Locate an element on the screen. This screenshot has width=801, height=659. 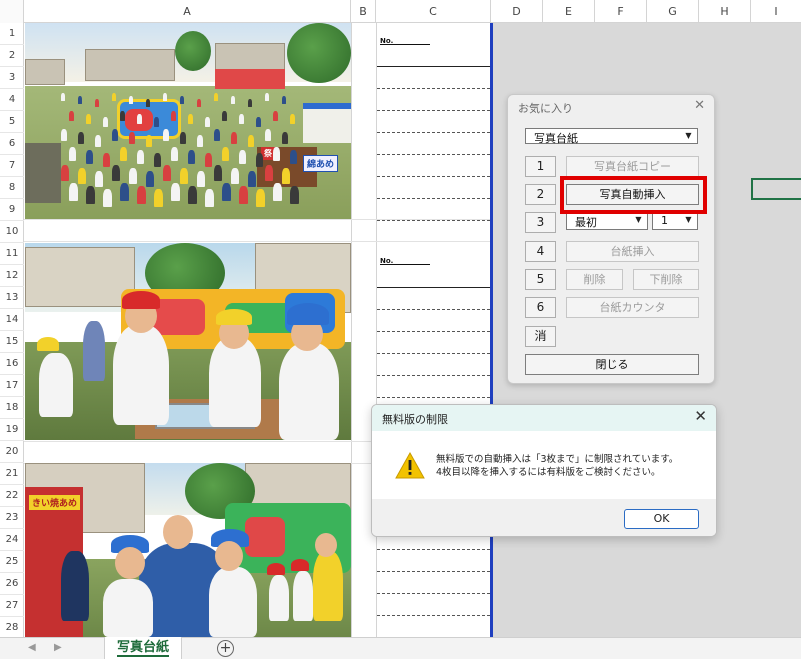
row-header: 4 is located at coordinates (12, 100).